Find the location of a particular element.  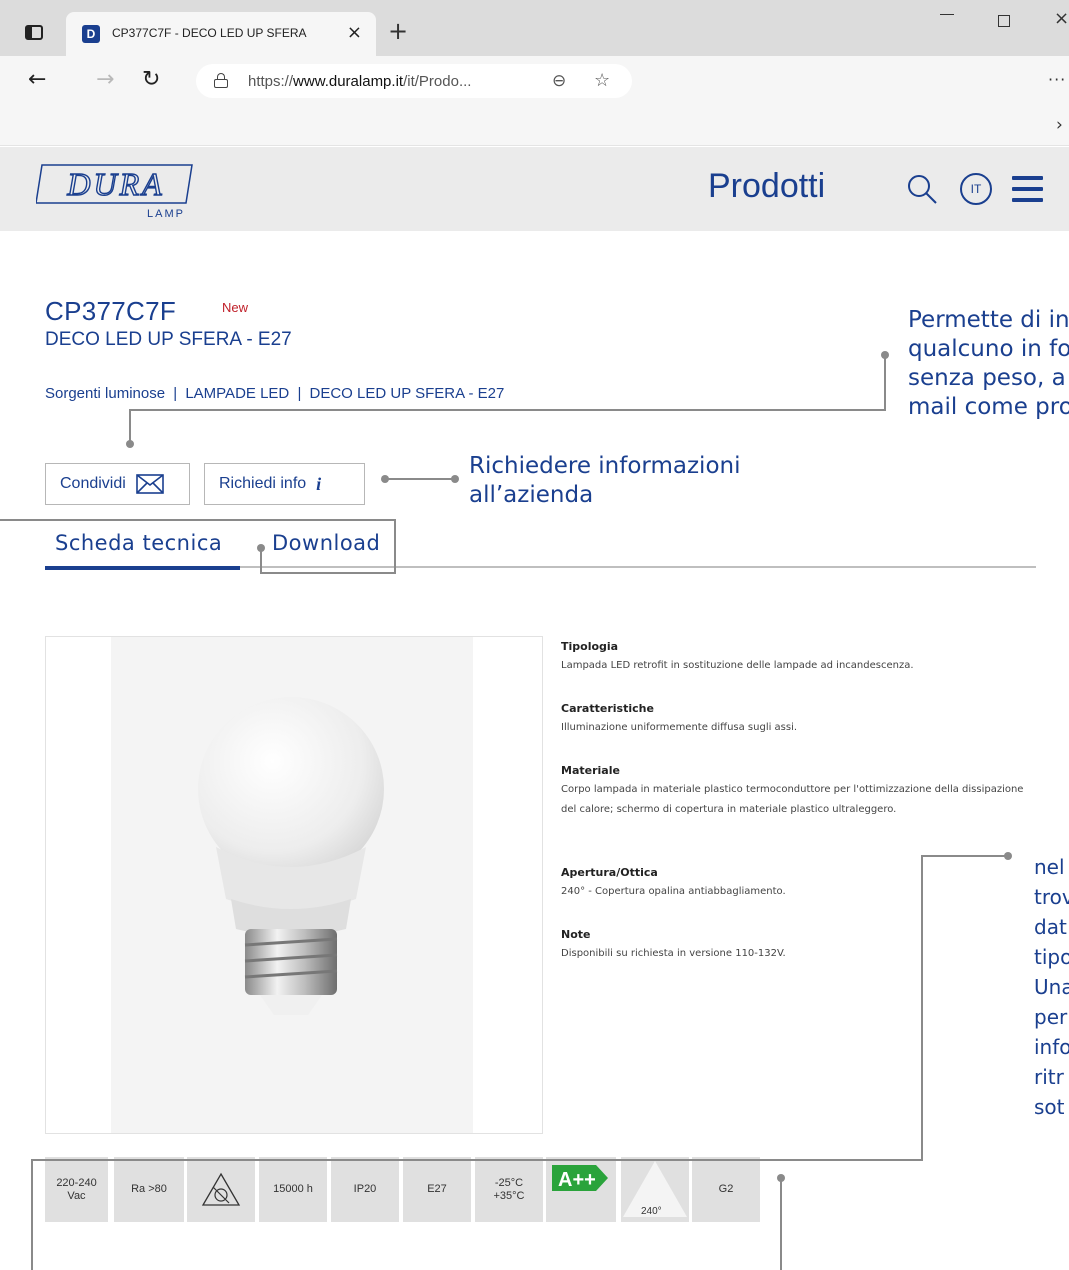

feature-voltage: 220-240 Vac is located at coordinates (76, 1189).